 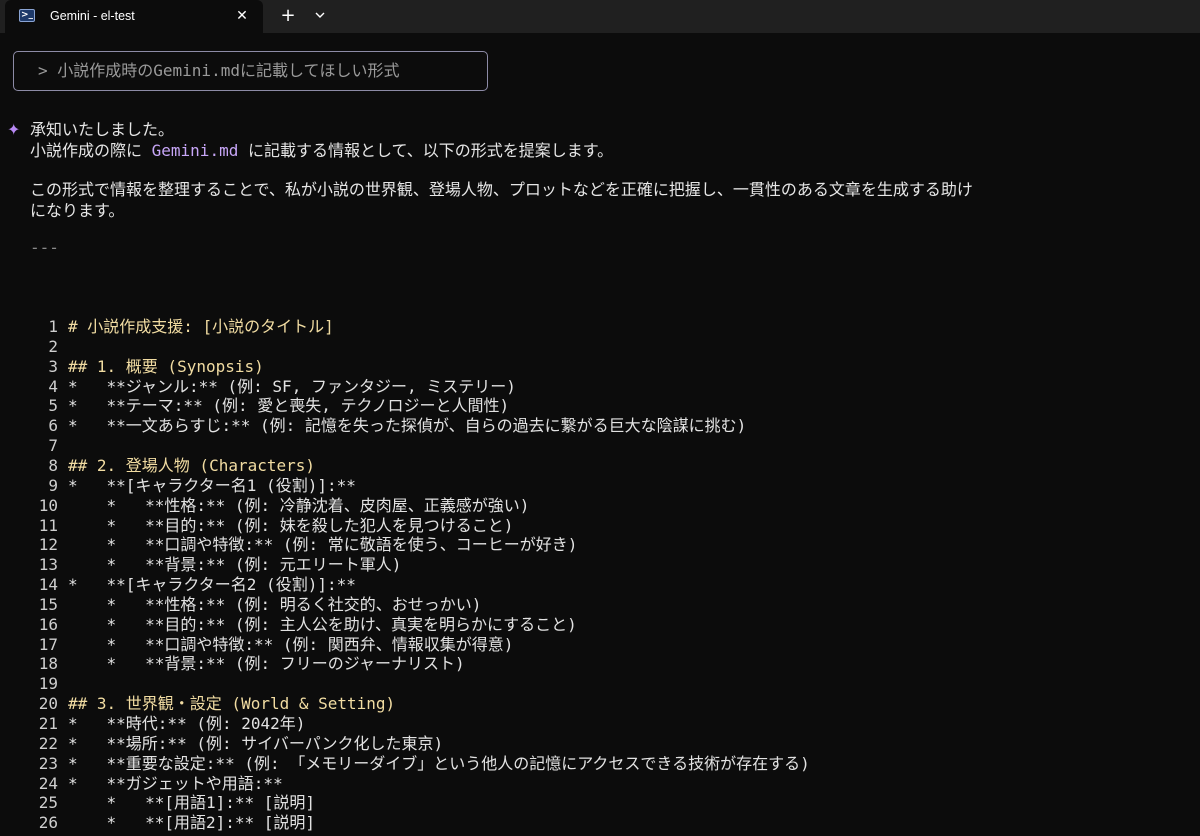 What do you see at coordinates (600, 625) in the screenshot?
I see `code-line: 16 * **目的:** (例: 主人公を助け、真実を明らかにすること)` at bounding box center [600, 625].